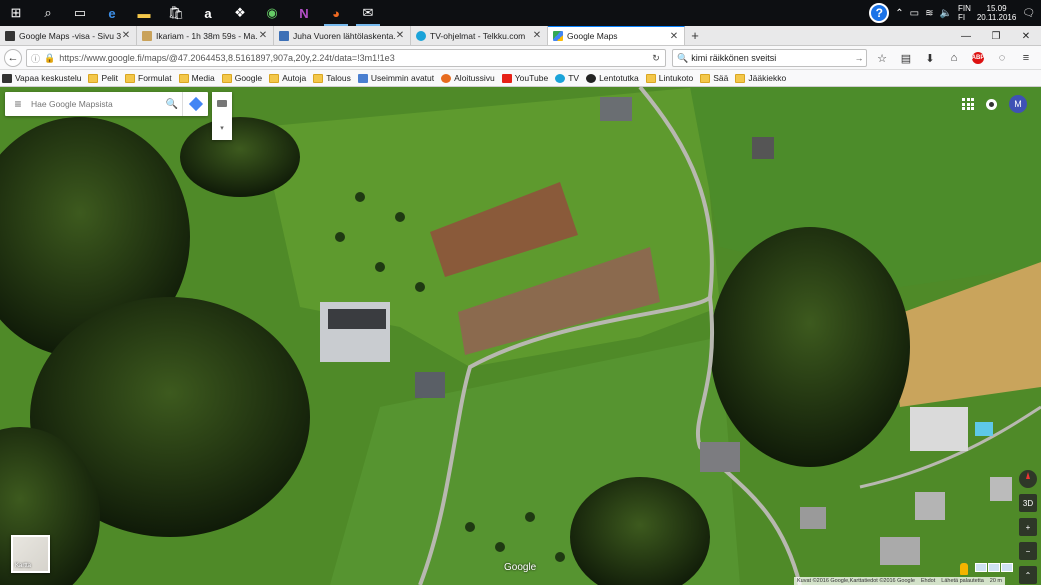  Describe the element at coordinates (148, 78) in the screenshot. I see `bookmark-folder-formulat: Formulat` at that location.